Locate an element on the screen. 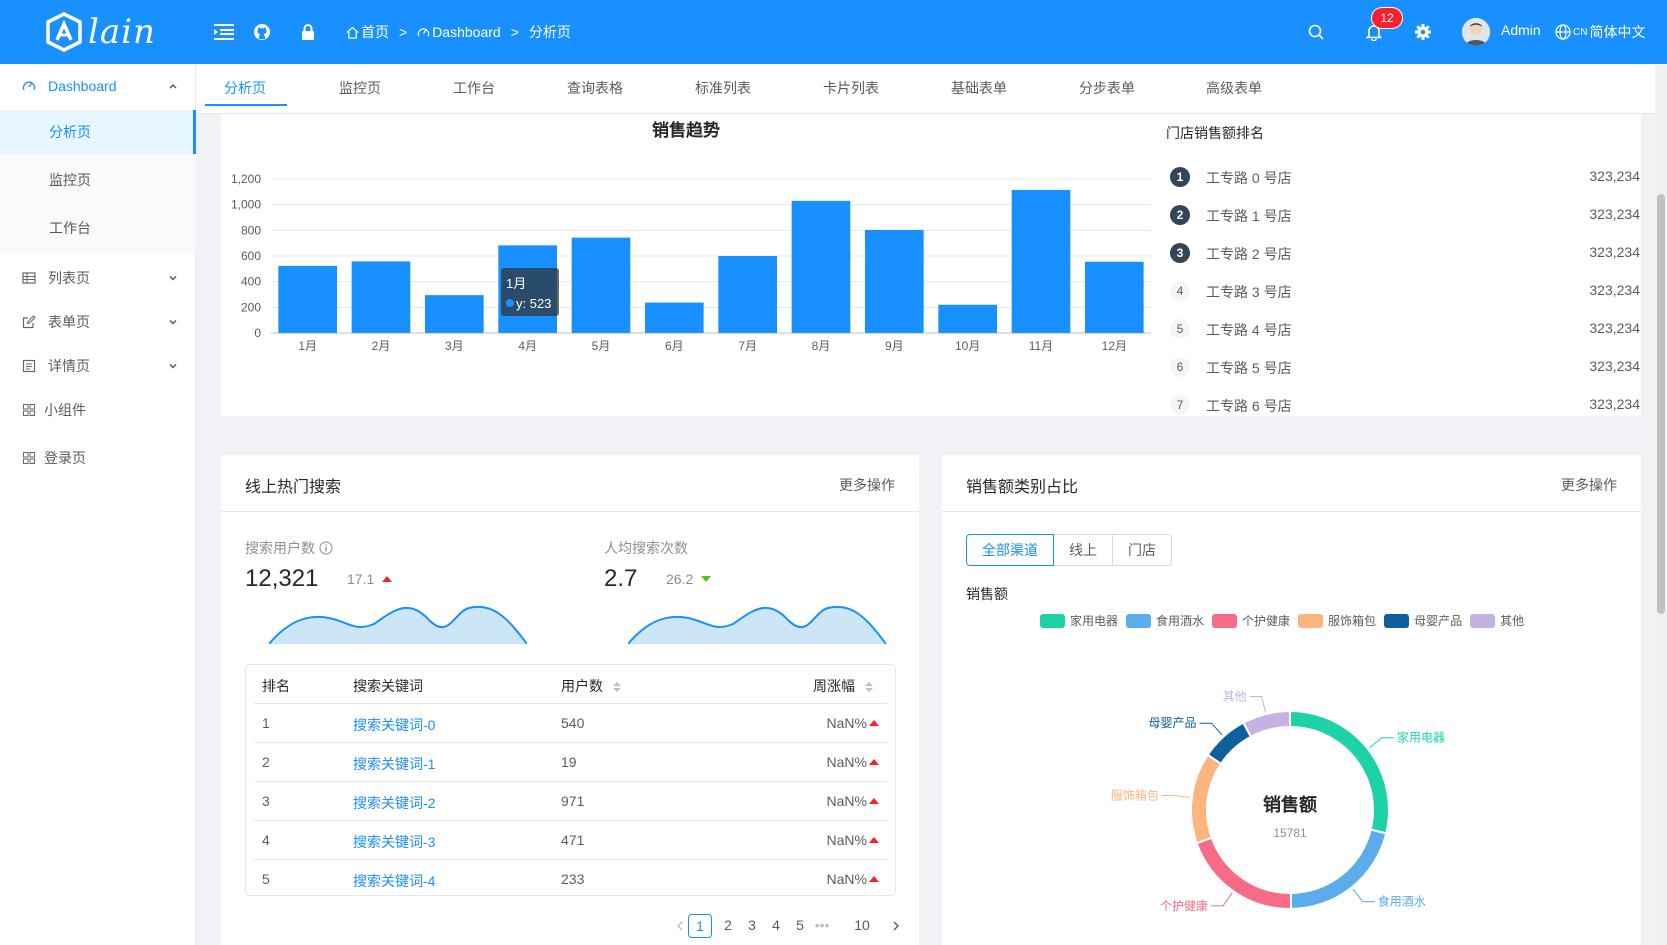  caret-up-icon is located at coordinates (874, 840).